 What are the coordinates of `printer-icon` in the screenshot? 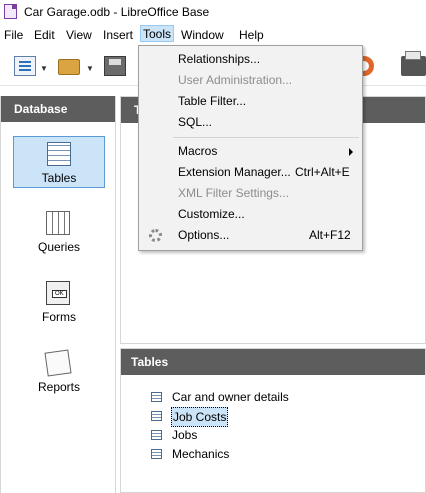 It's located at (413, 63).